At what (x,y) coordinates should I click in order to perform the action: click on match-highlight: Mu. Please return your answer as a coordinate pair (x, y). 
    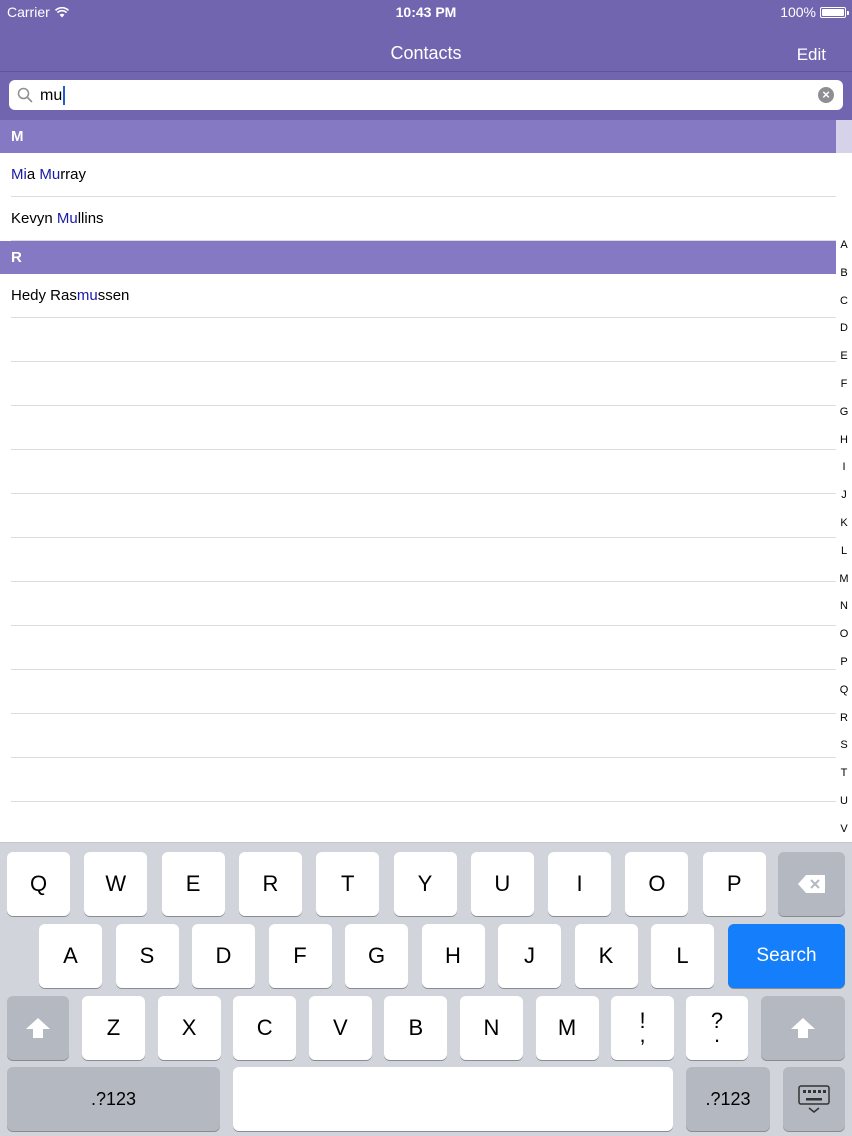
    Looking at the image, I should click on (67, 218).